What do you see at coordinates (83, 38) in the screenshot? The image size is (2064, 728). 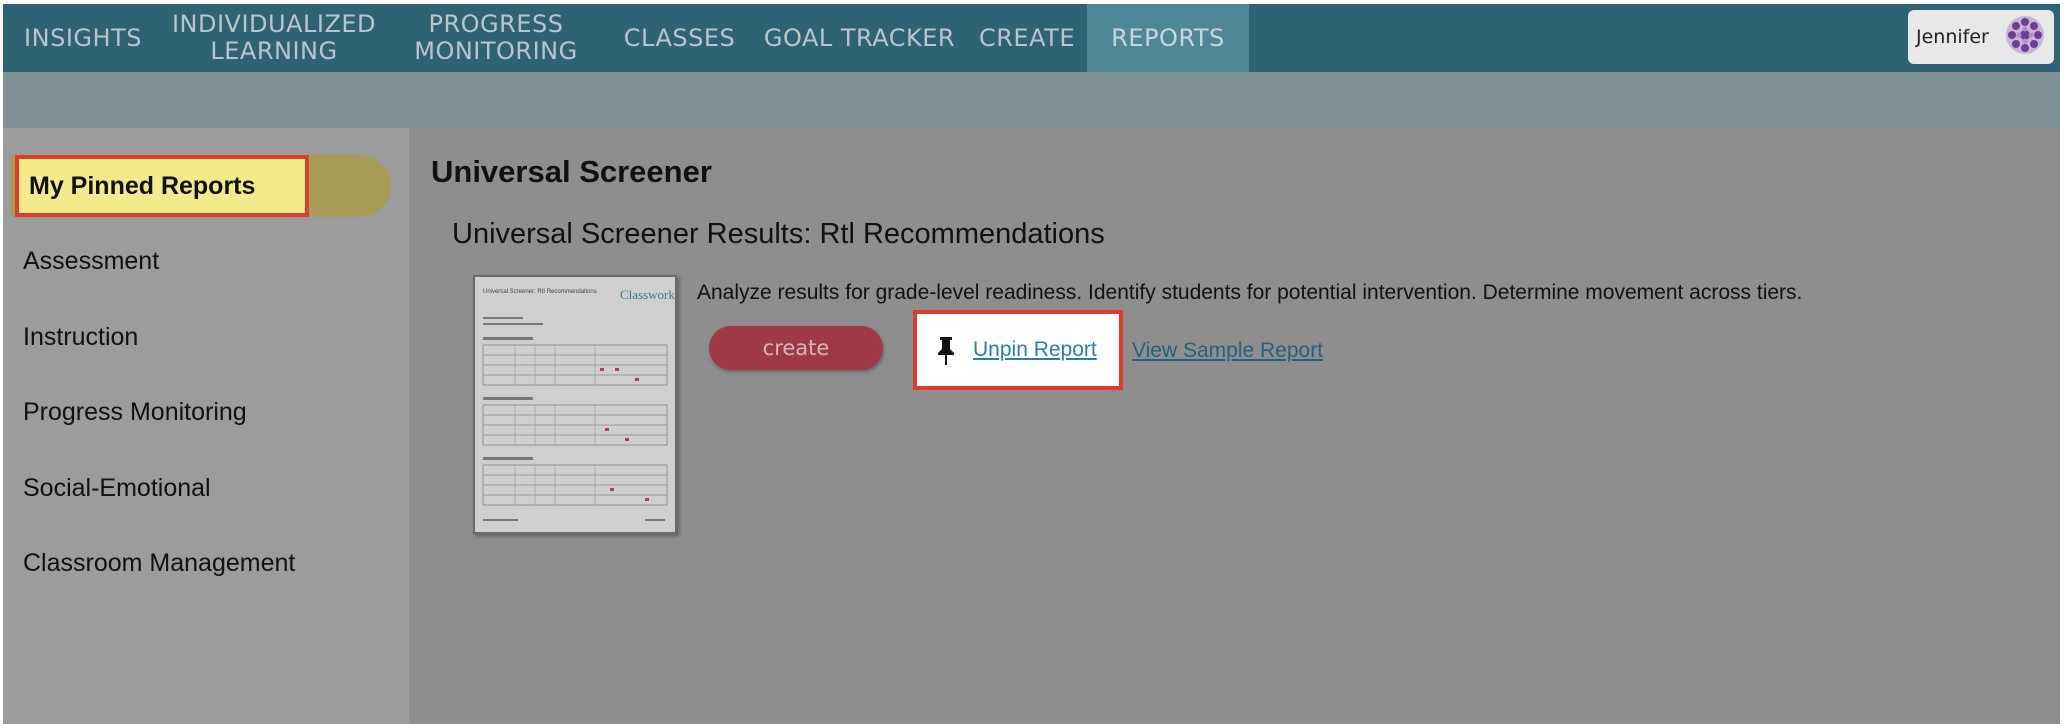 I see `nav-insights: INSIGHTS` at bounding box center [83, 38].